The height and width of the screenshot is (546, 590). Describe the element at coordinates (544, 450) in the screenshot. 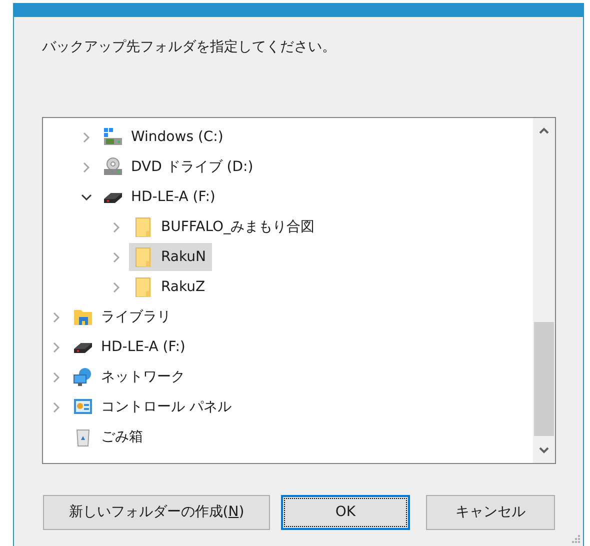

I see `scroll-down-icon` at that location.